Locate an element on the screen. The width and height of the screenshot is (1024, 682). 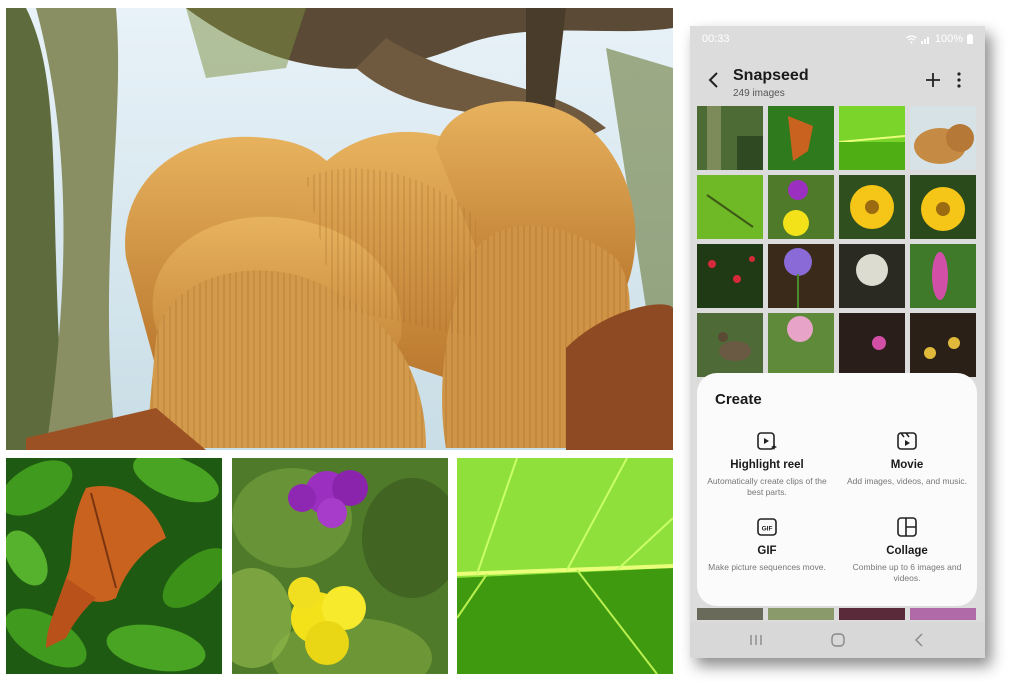
play-sparkle-icon is located at coordinates (767, 441).